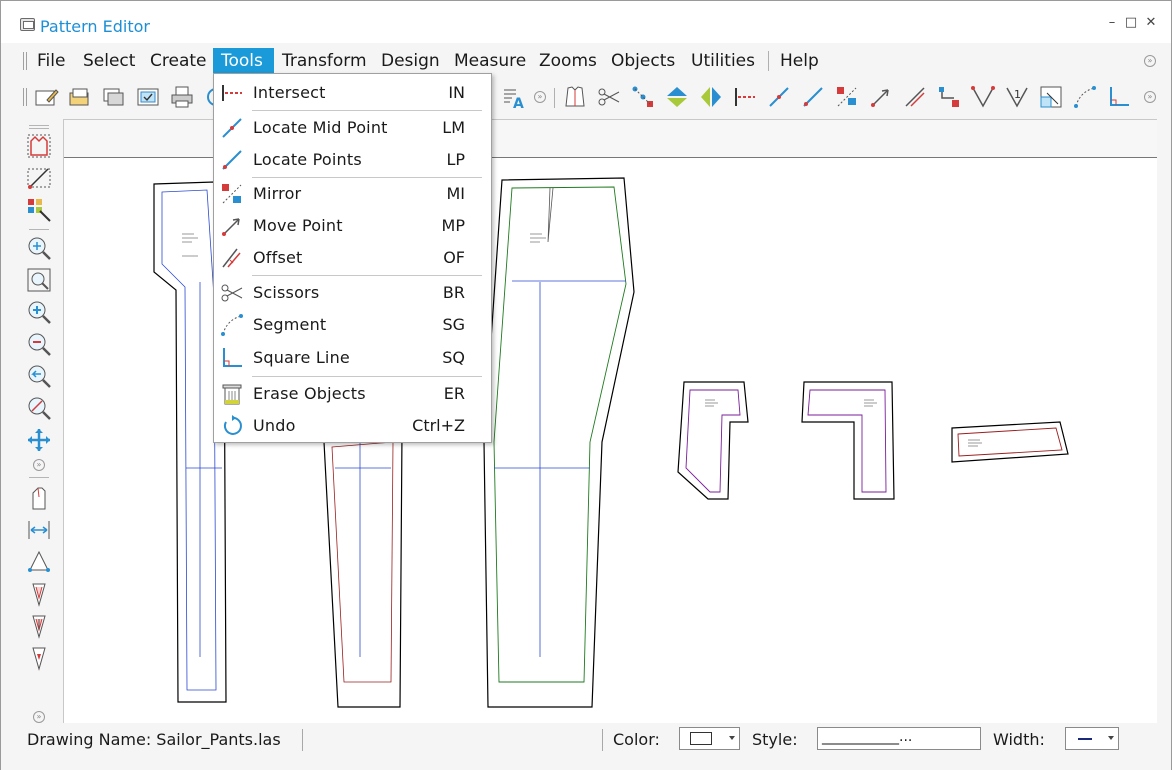 The height and width of the screenshot is (770, 1172). What do you see at coordinates (1119, 97) in the screenshot?
I see `square-line-tool-icon` at bounding box center [1119, 97].